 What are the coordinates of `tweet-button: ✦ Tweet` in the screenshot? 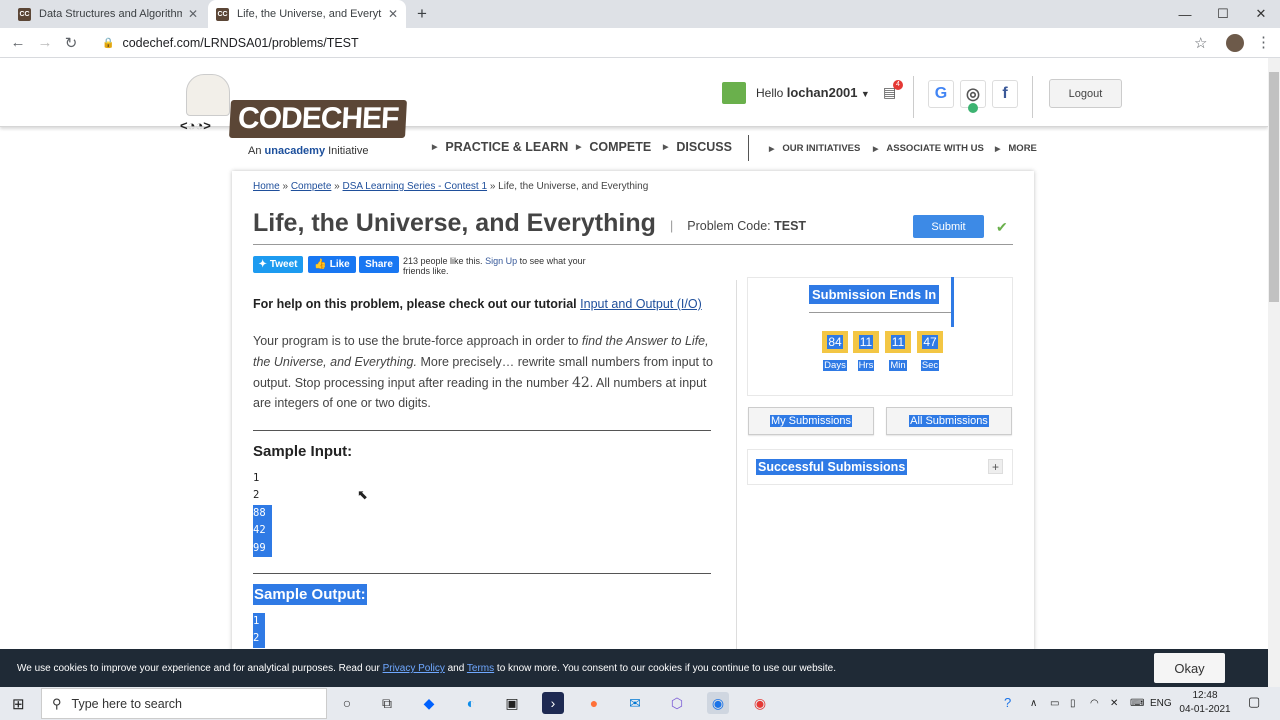 It's located at (278, 264).